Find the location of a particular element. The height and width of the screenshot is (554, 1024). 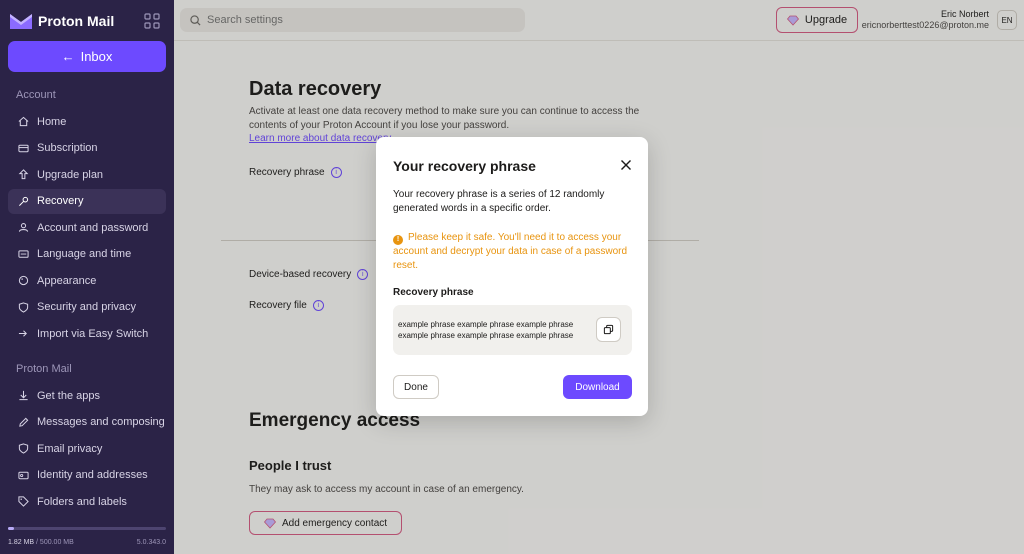

tag-icon is located at coordinates (23, 501).